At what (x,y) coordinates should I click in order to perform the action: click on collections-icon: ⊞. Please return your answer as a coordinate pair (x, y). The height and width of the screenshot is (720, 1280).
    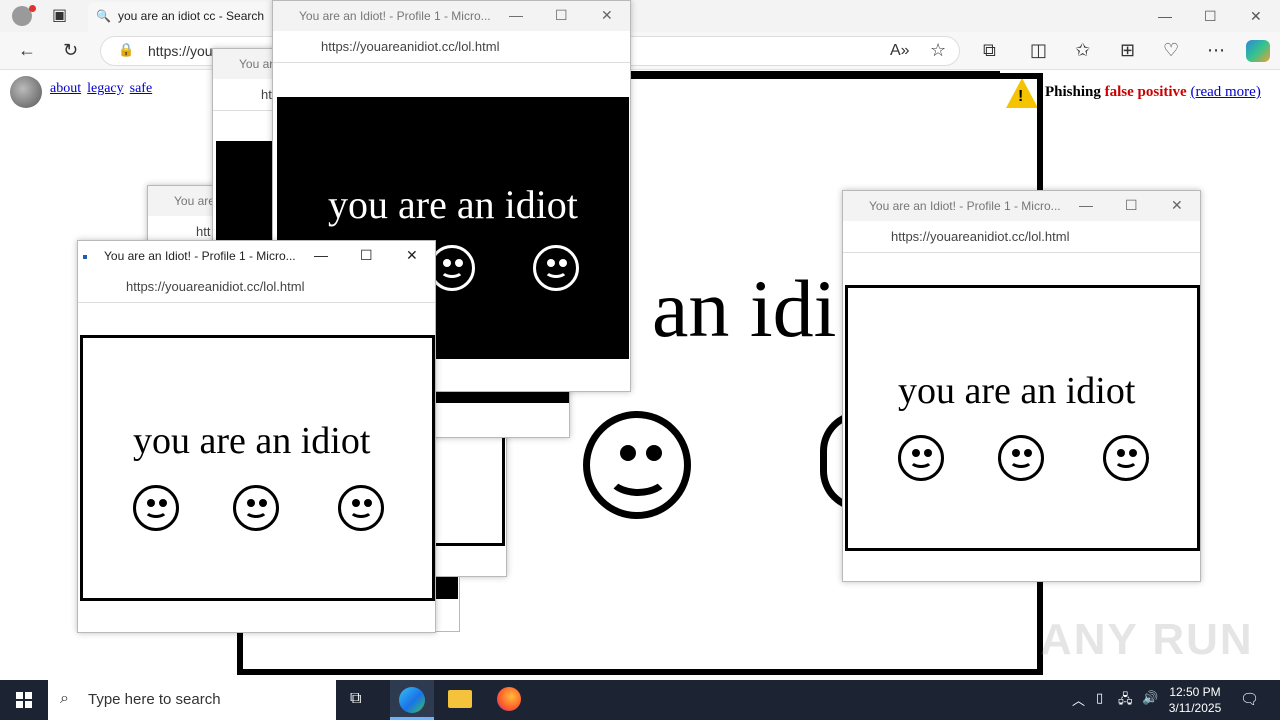
    Looking at the image, I should click on (1127, 50).